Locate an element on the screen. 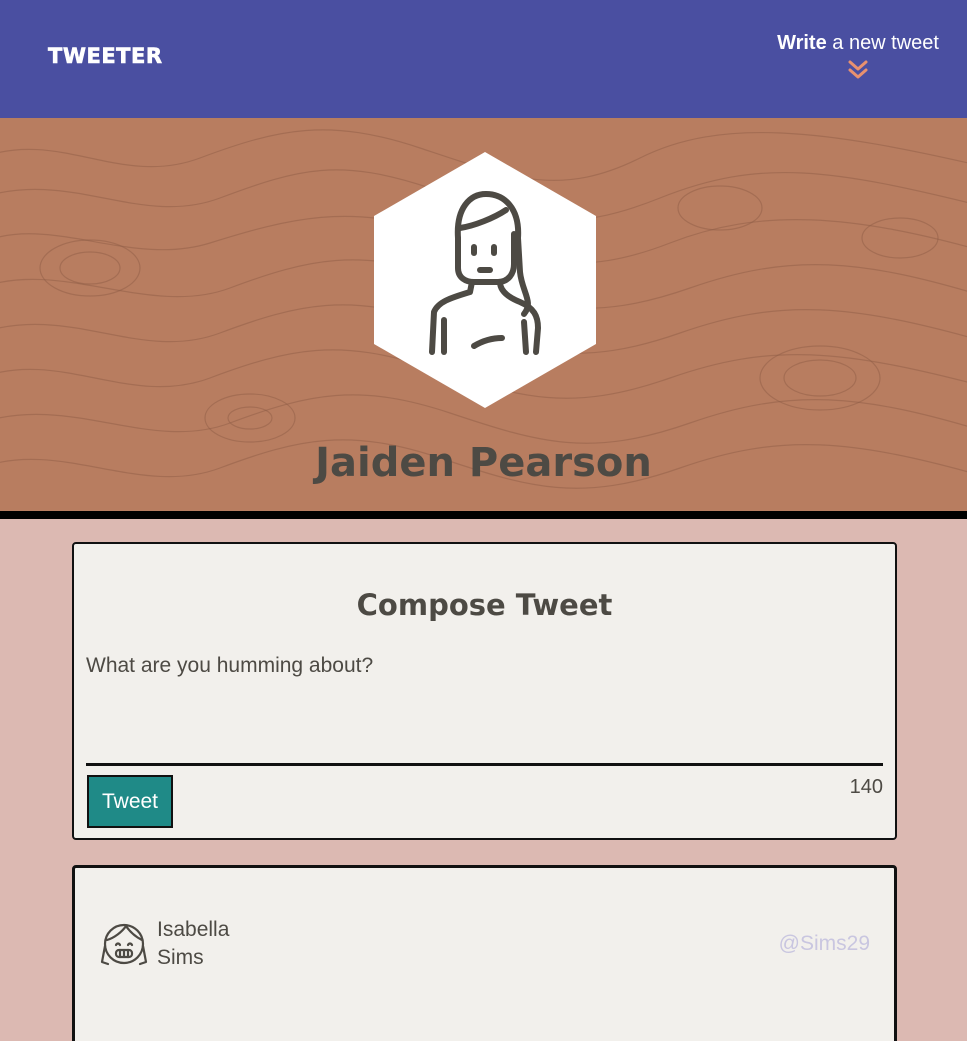 The image size is (967, 1041). tweet-text-input is located at coordinates (484, 710).